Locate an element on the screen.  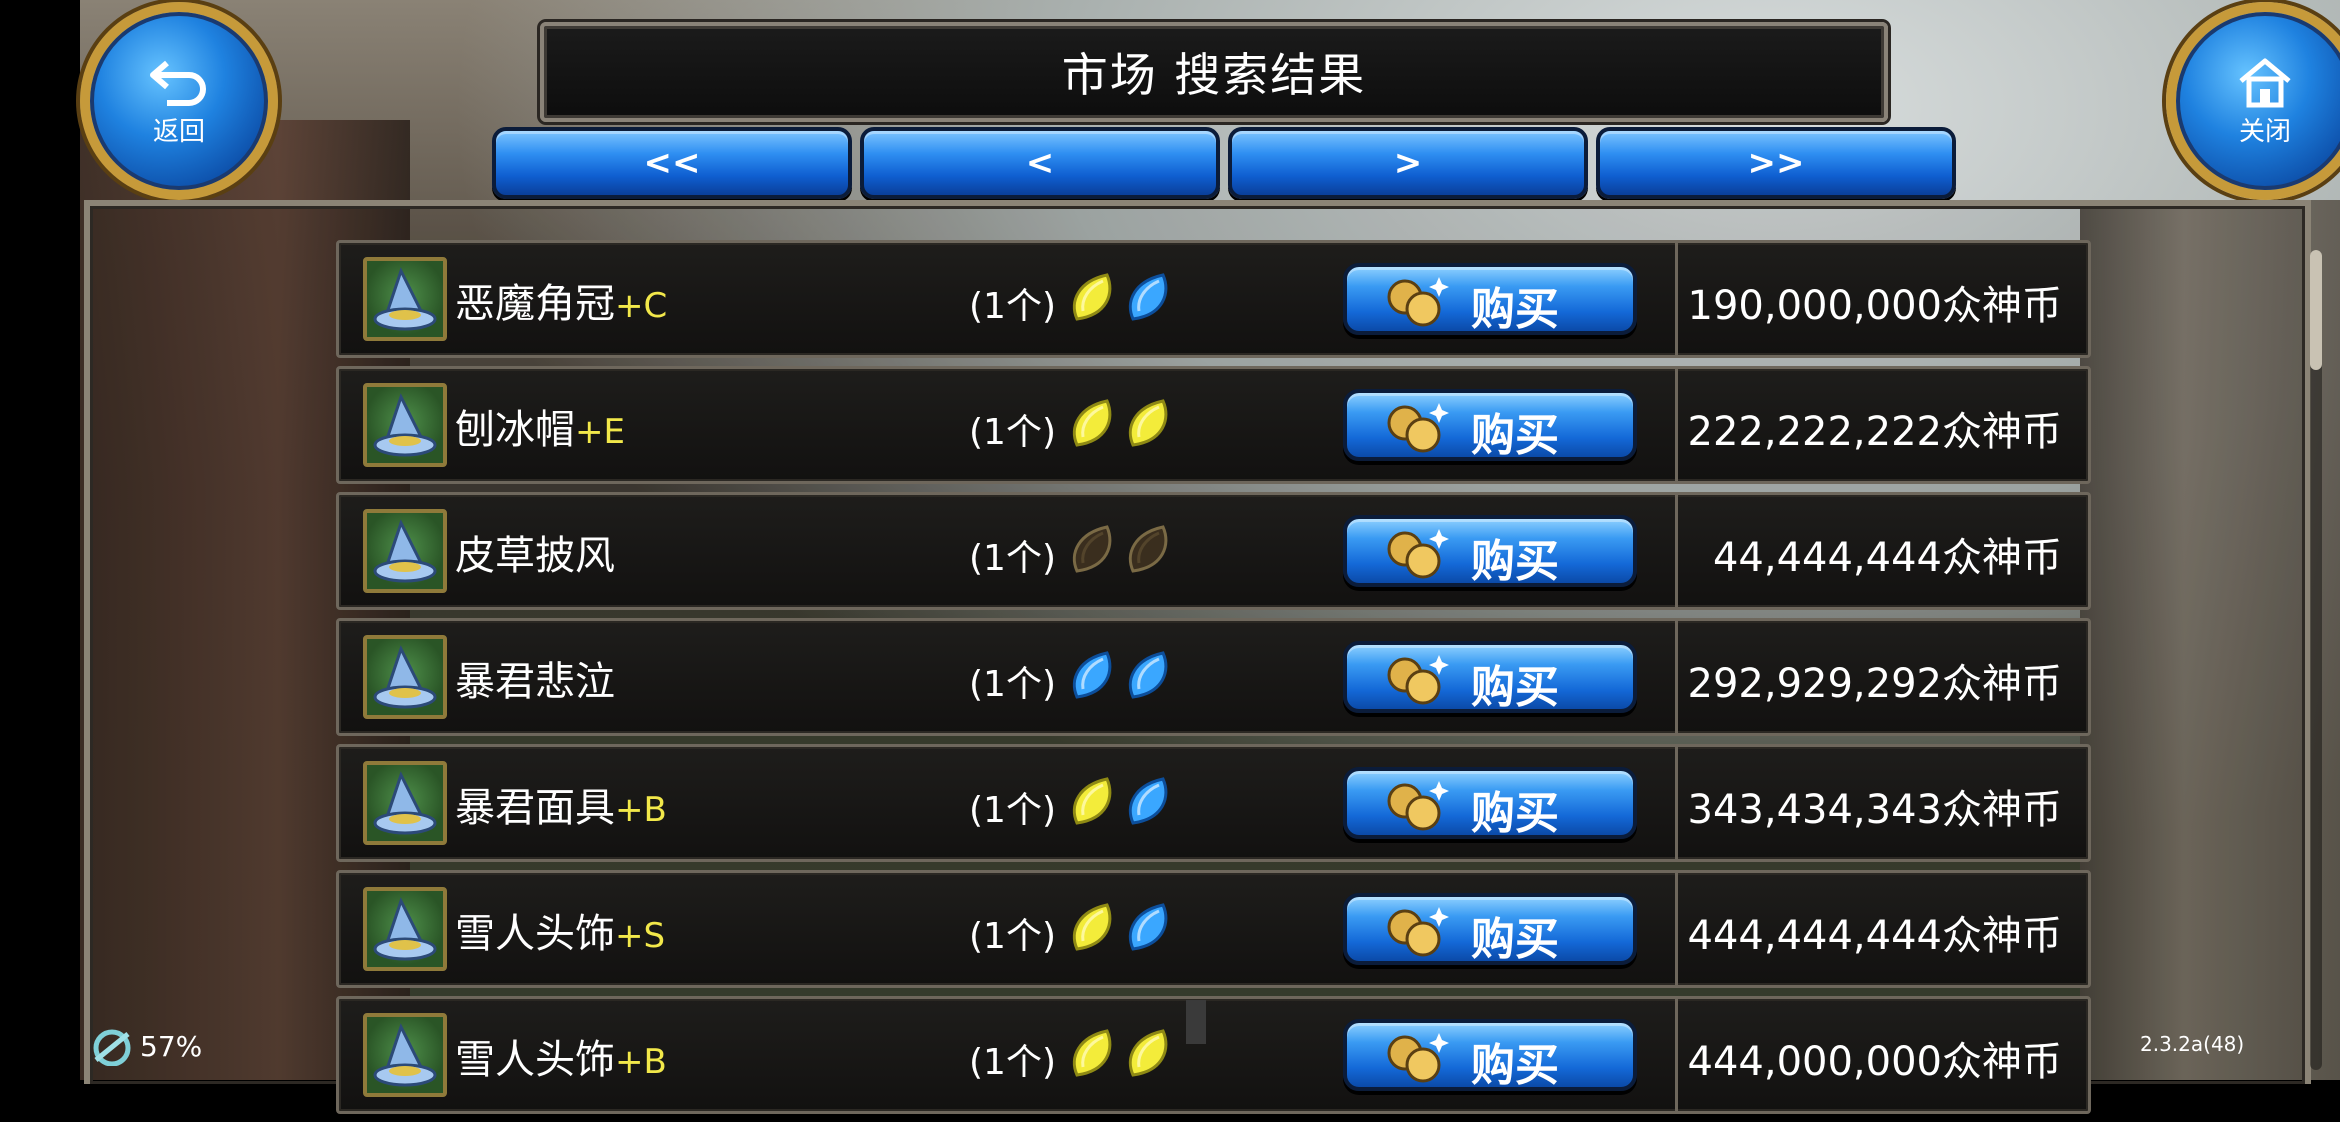
back-button-label: 返回 is located at coordinates (178, 131).